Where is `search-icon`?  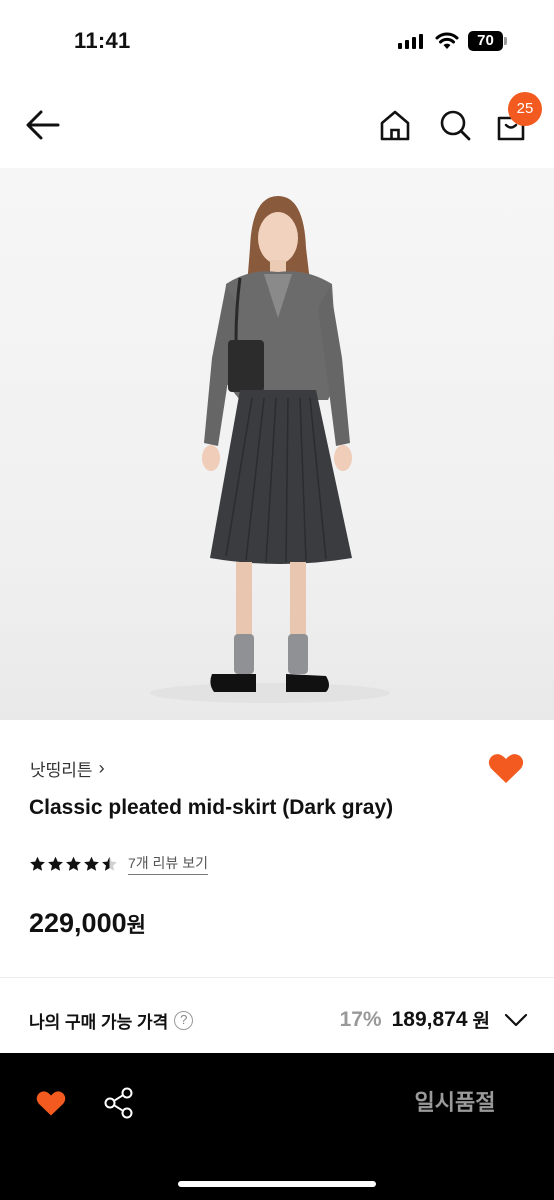
search-icon is located at coordinates (455, 125).